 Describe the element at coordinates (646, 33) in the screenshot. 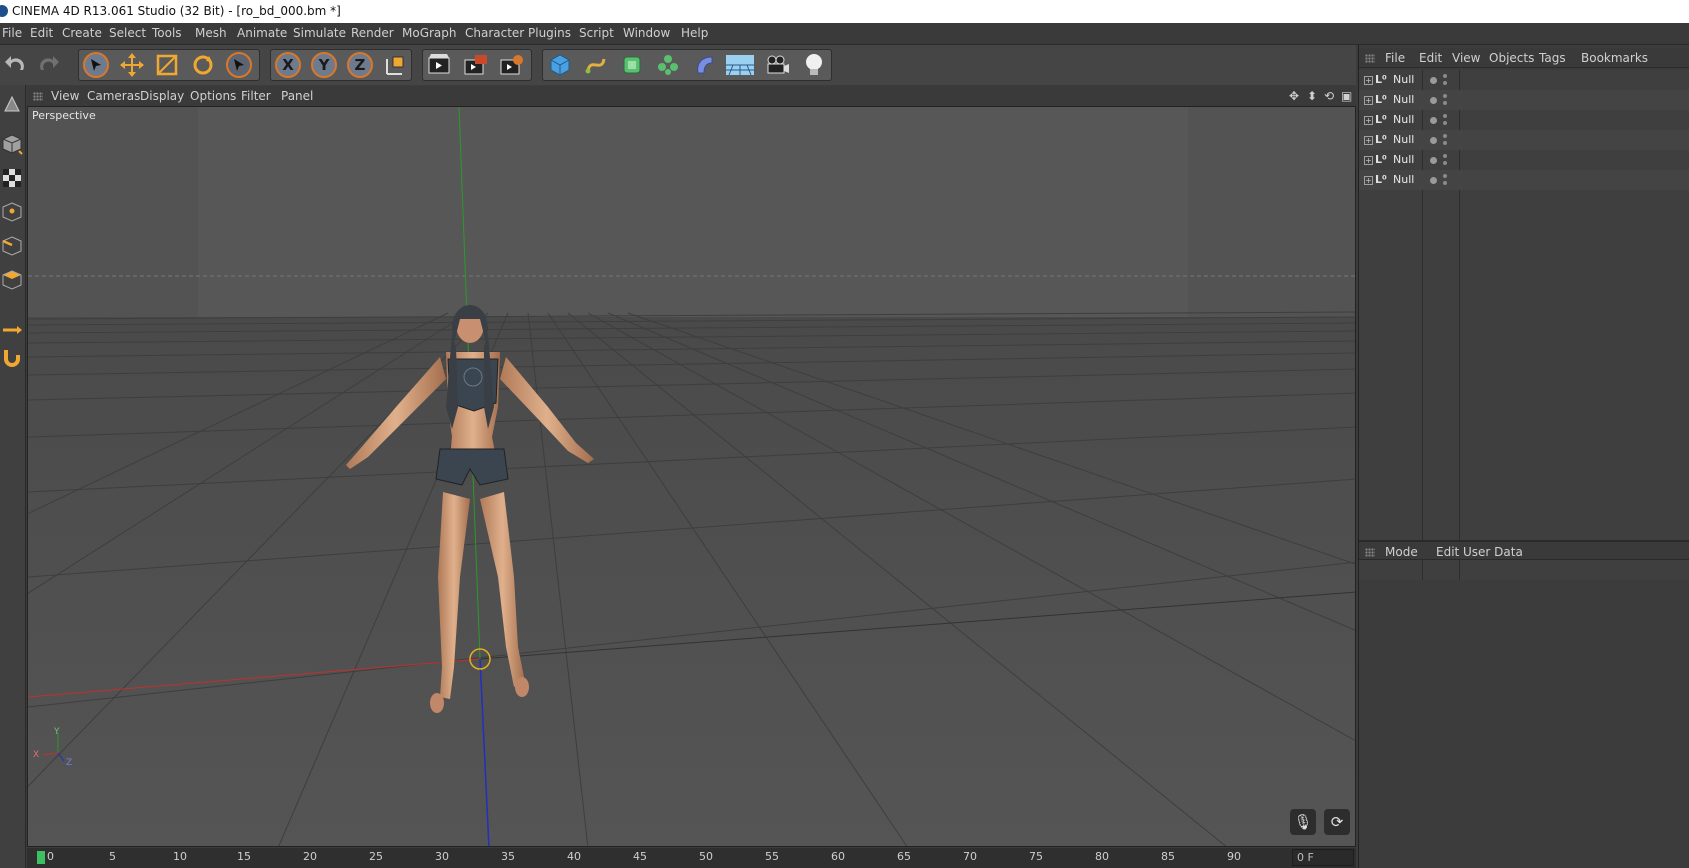

I see `menu-window: Window` at that location.